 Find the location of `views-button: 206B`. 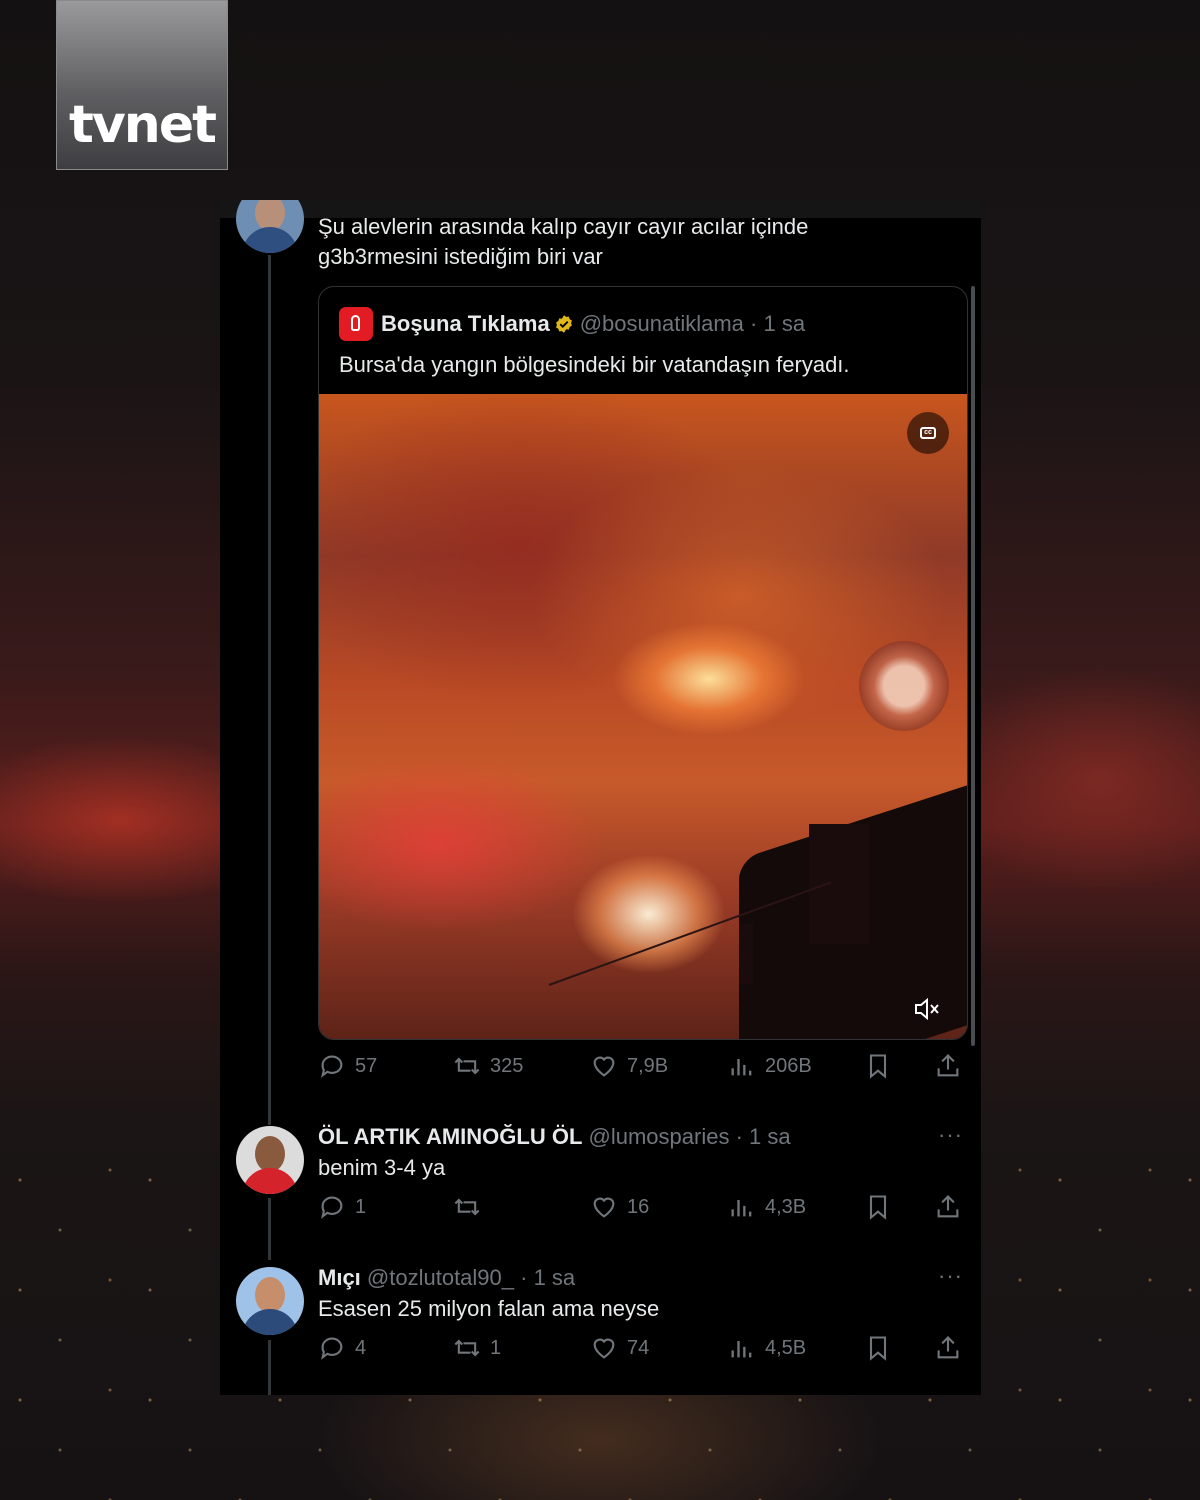

views-button: 206B is located at coordinates (770, 1066).